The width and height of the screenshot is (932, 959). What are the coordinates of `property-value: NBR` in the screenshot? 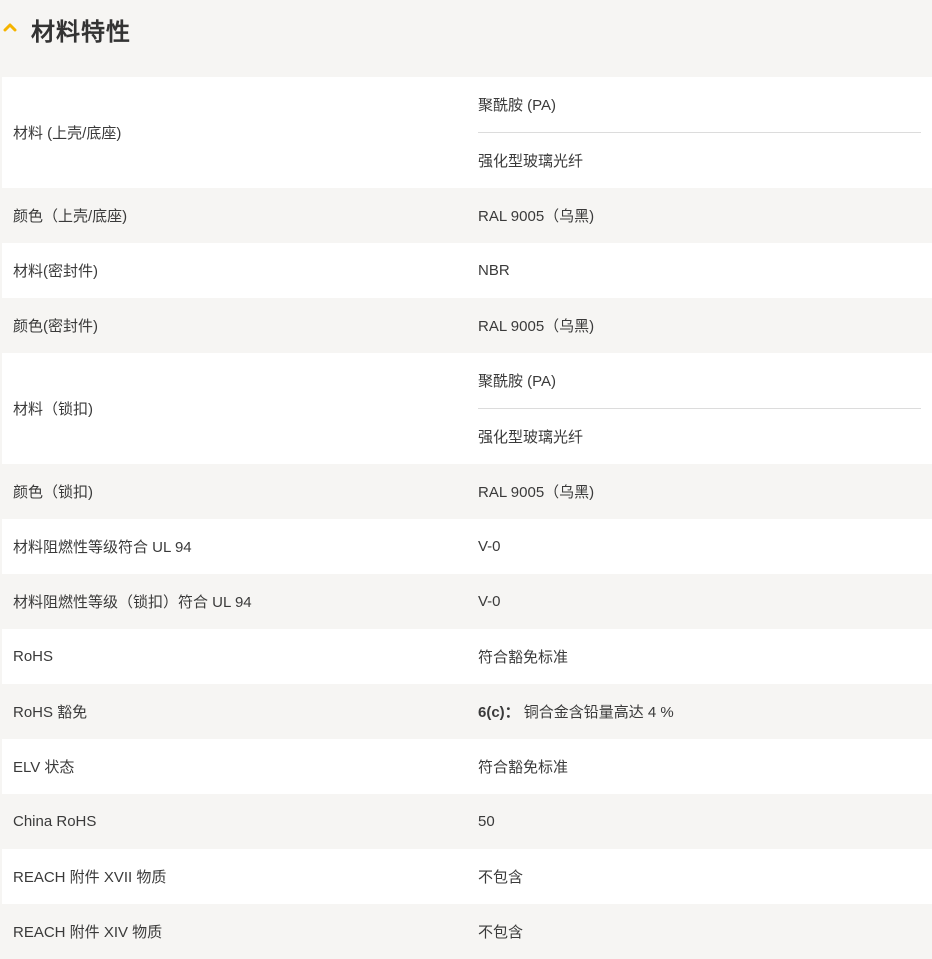 It's located at (494, 270).